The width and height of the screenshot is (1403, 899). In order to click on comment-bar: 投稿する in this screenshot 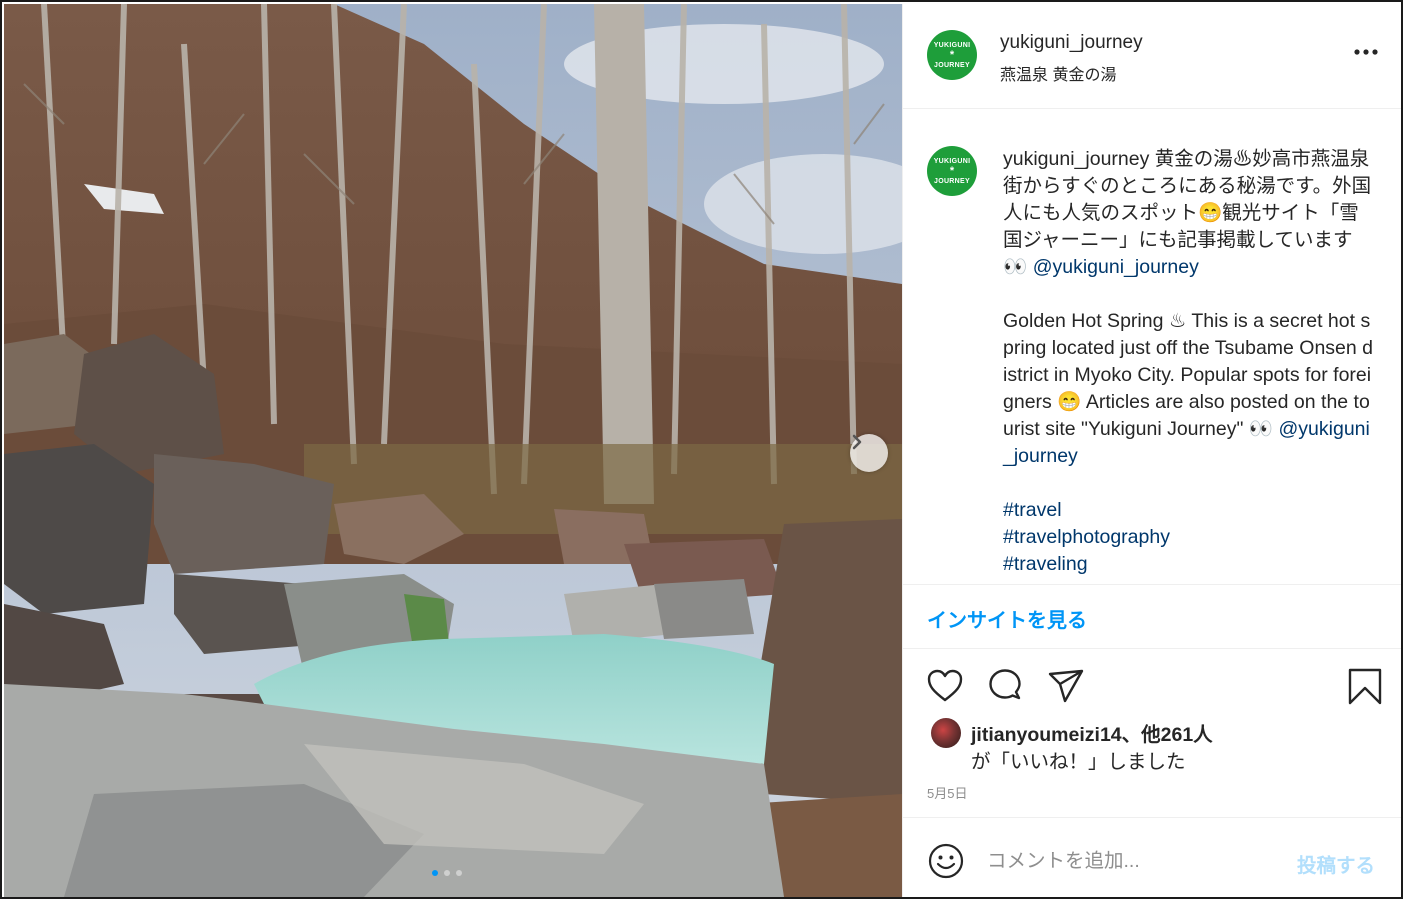, I will do `click(1152, 857)`.